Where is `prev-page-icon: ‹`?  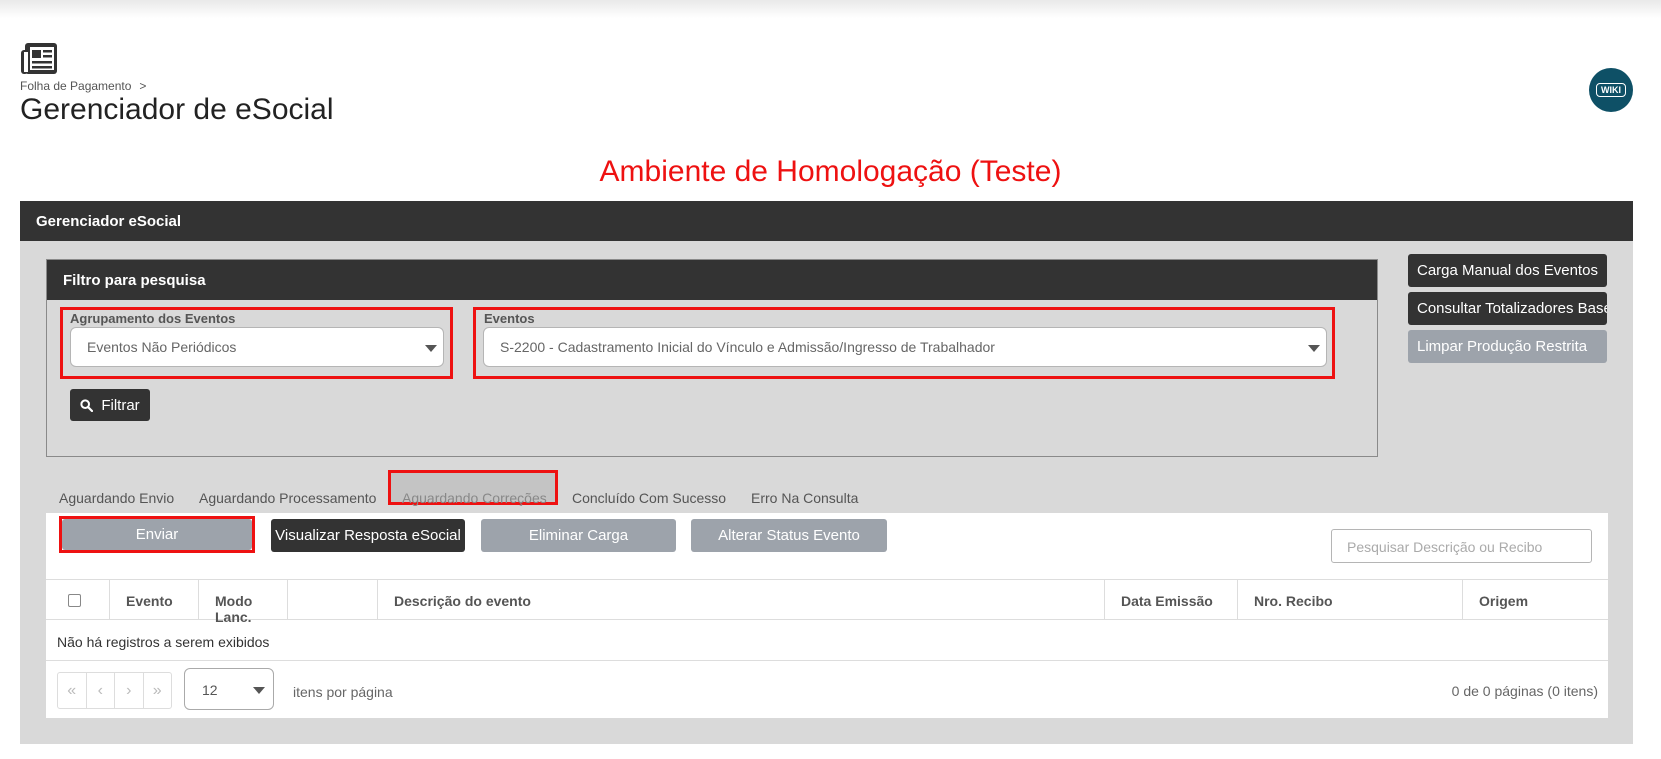
prev-page-icon: ‹ is located at coordinates (101, 690).